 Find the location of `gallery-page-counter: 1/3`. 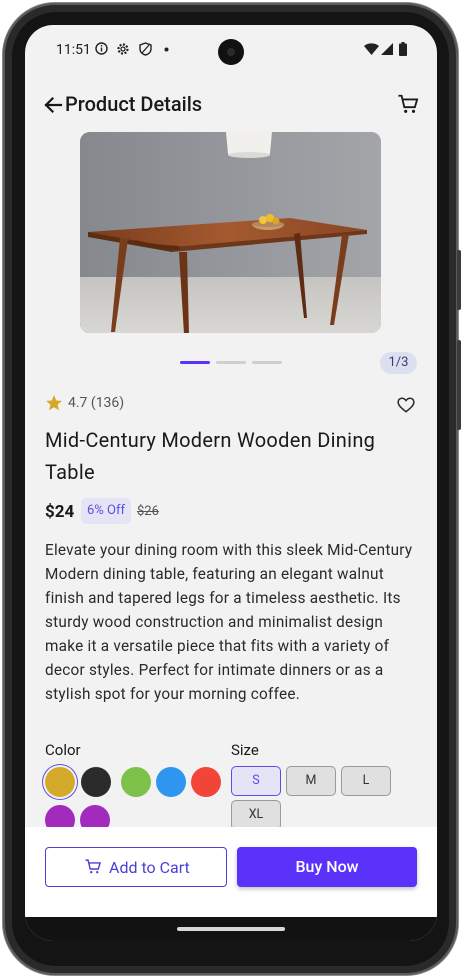

gallery-page-counter: 1/3 is located at coordinates (398, 363).